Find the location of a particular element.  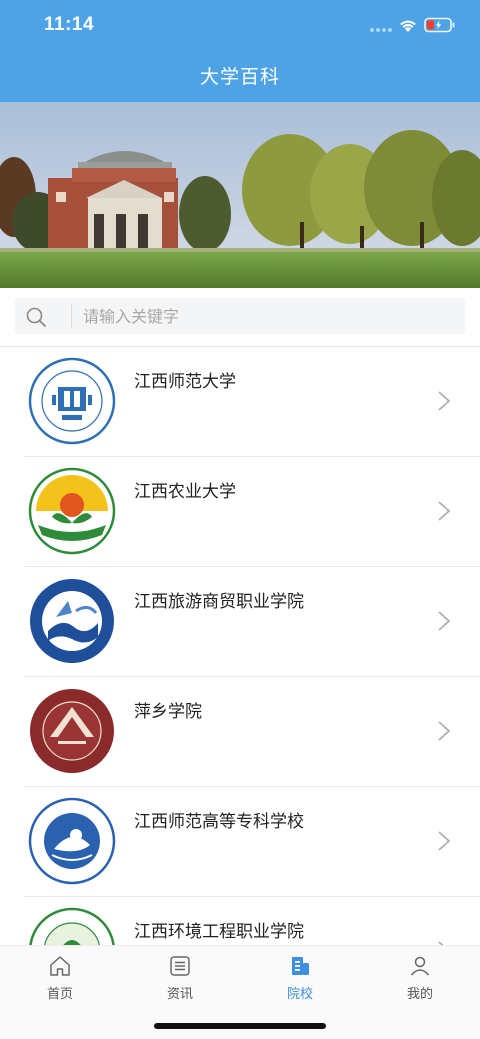

university-name: 萍乡学院 is located at coordinates (168, 712).